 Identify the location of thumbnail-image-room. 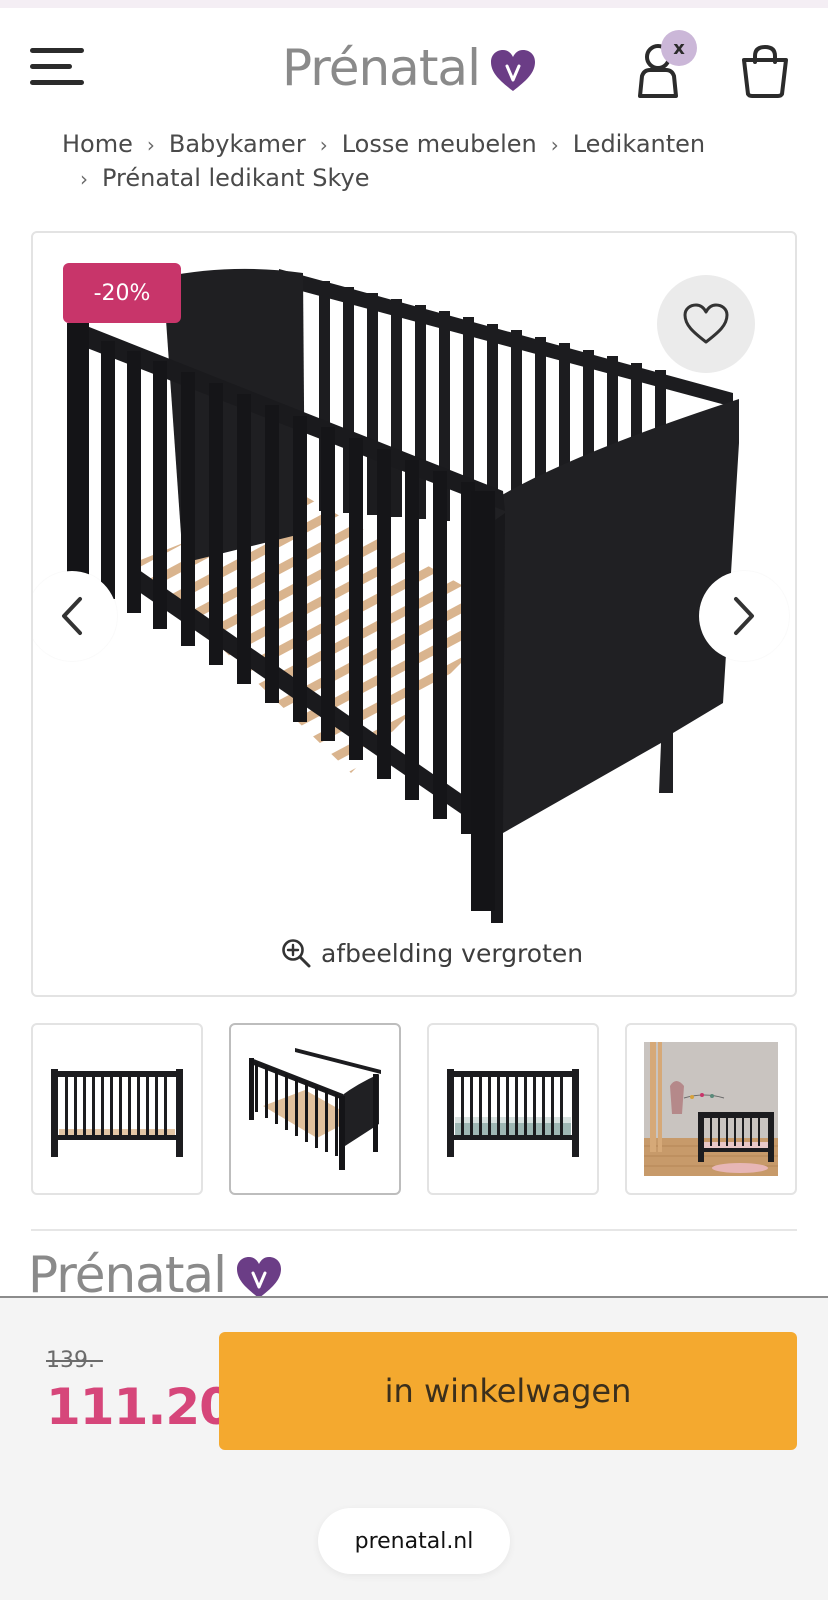
(711, 1109).